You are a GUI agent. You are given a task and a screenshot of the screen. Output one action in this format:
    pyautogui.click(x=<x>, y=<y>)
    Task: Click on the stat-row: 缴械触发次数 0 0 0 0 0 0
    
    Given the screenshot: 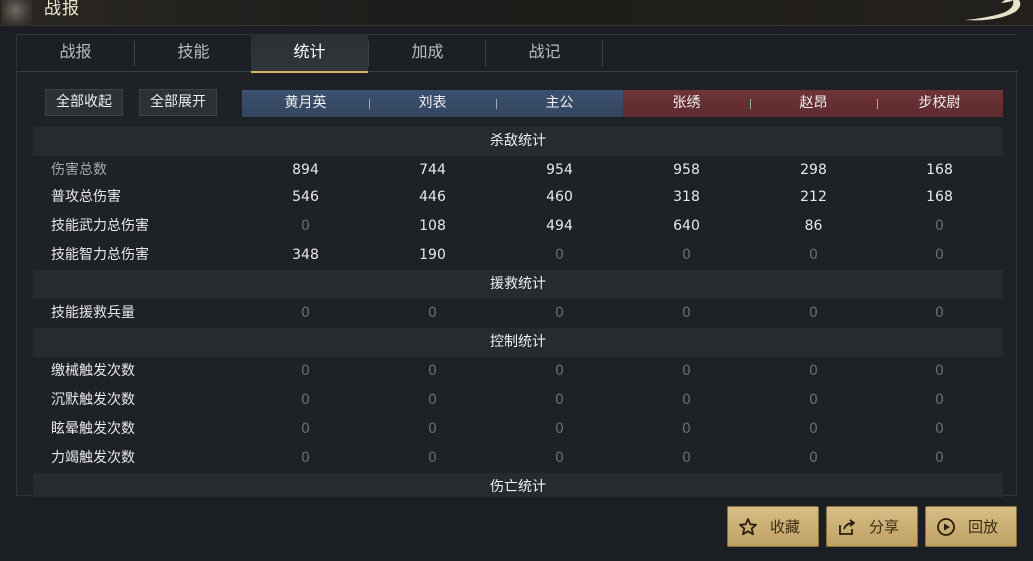 What is the action you would take?
    pyautogui.click(x=518, y=371)
    